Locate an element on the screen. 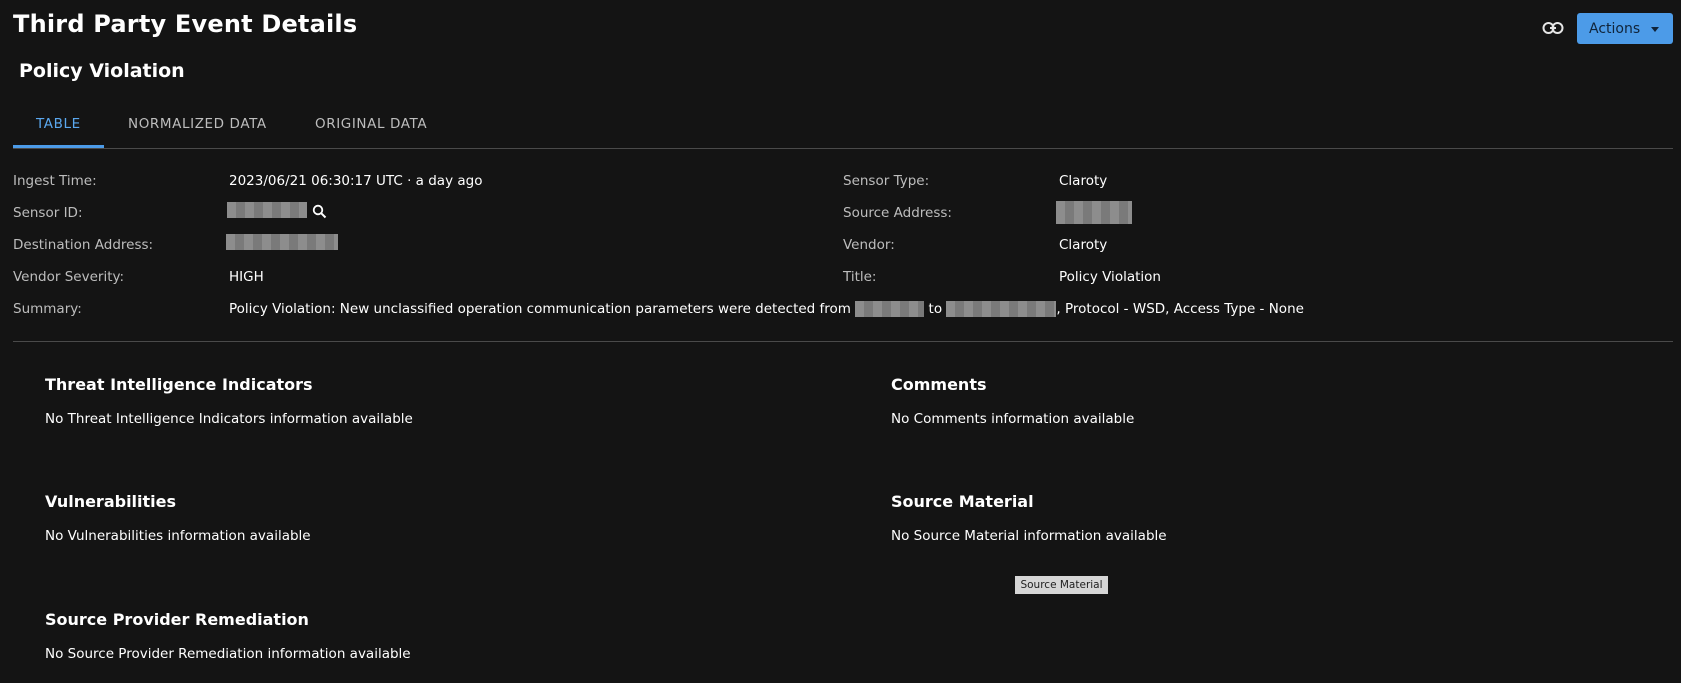 This screenshot has width=1681, height=683. destination-address-value is located at coordinates (282, 242).